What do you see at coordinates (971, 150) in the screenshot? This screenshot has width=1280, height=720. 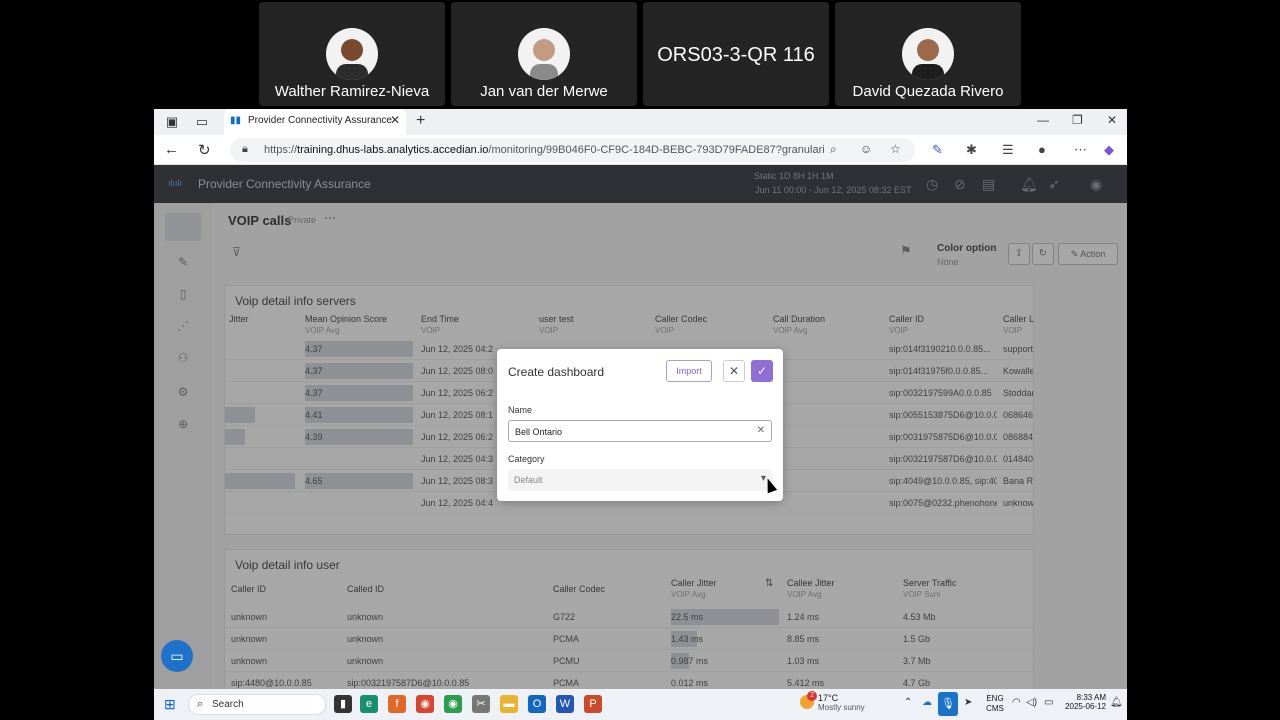 I see `extensions-puzzle-icon: ✱` at bounding box center [971, 150].